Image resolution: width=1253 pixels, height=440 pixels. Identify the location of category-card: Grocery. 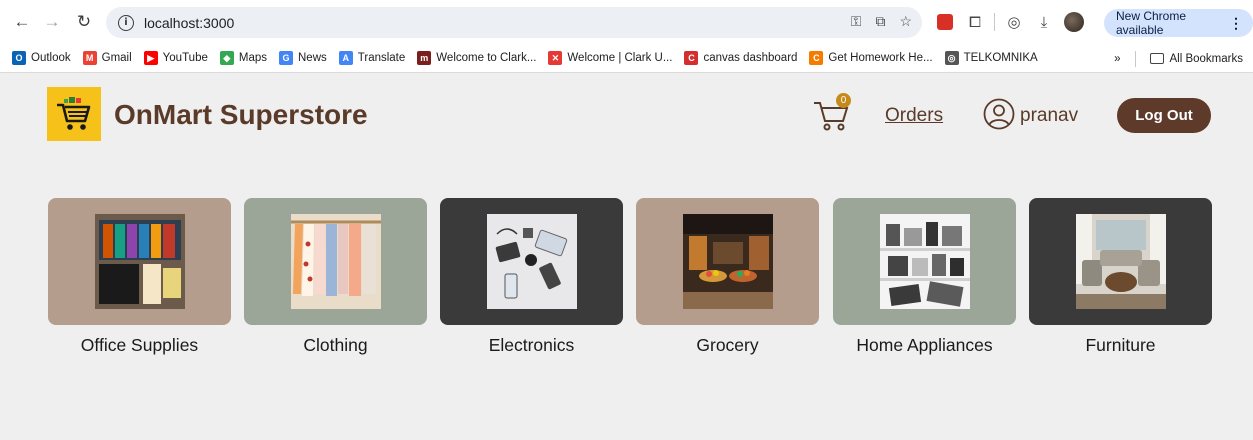
(727, 277).